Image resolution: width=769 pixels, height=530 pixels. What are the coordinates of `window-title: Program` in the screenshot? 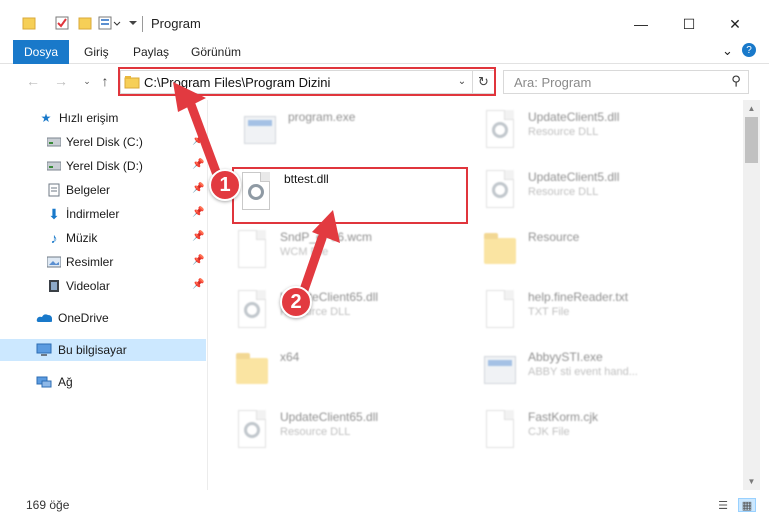 It's located at (176, 23).